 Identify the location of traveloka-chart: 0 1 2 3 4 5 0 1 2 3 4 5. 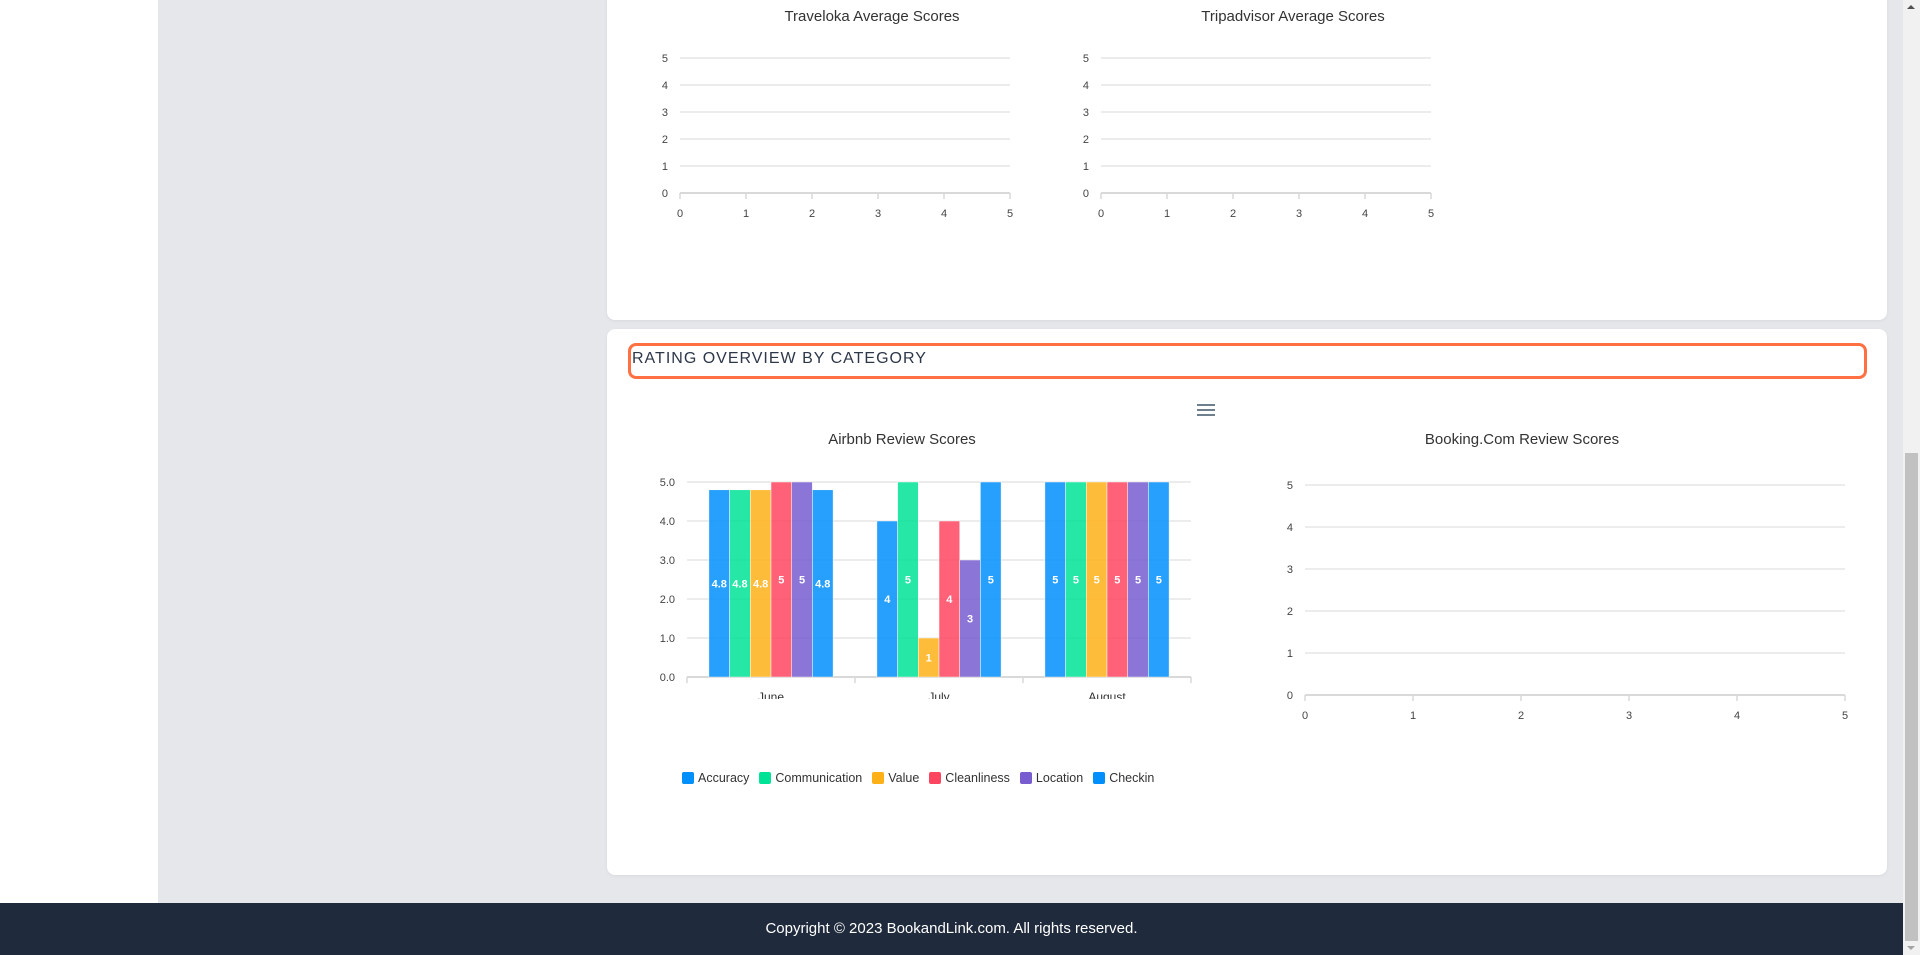
(837, 136).